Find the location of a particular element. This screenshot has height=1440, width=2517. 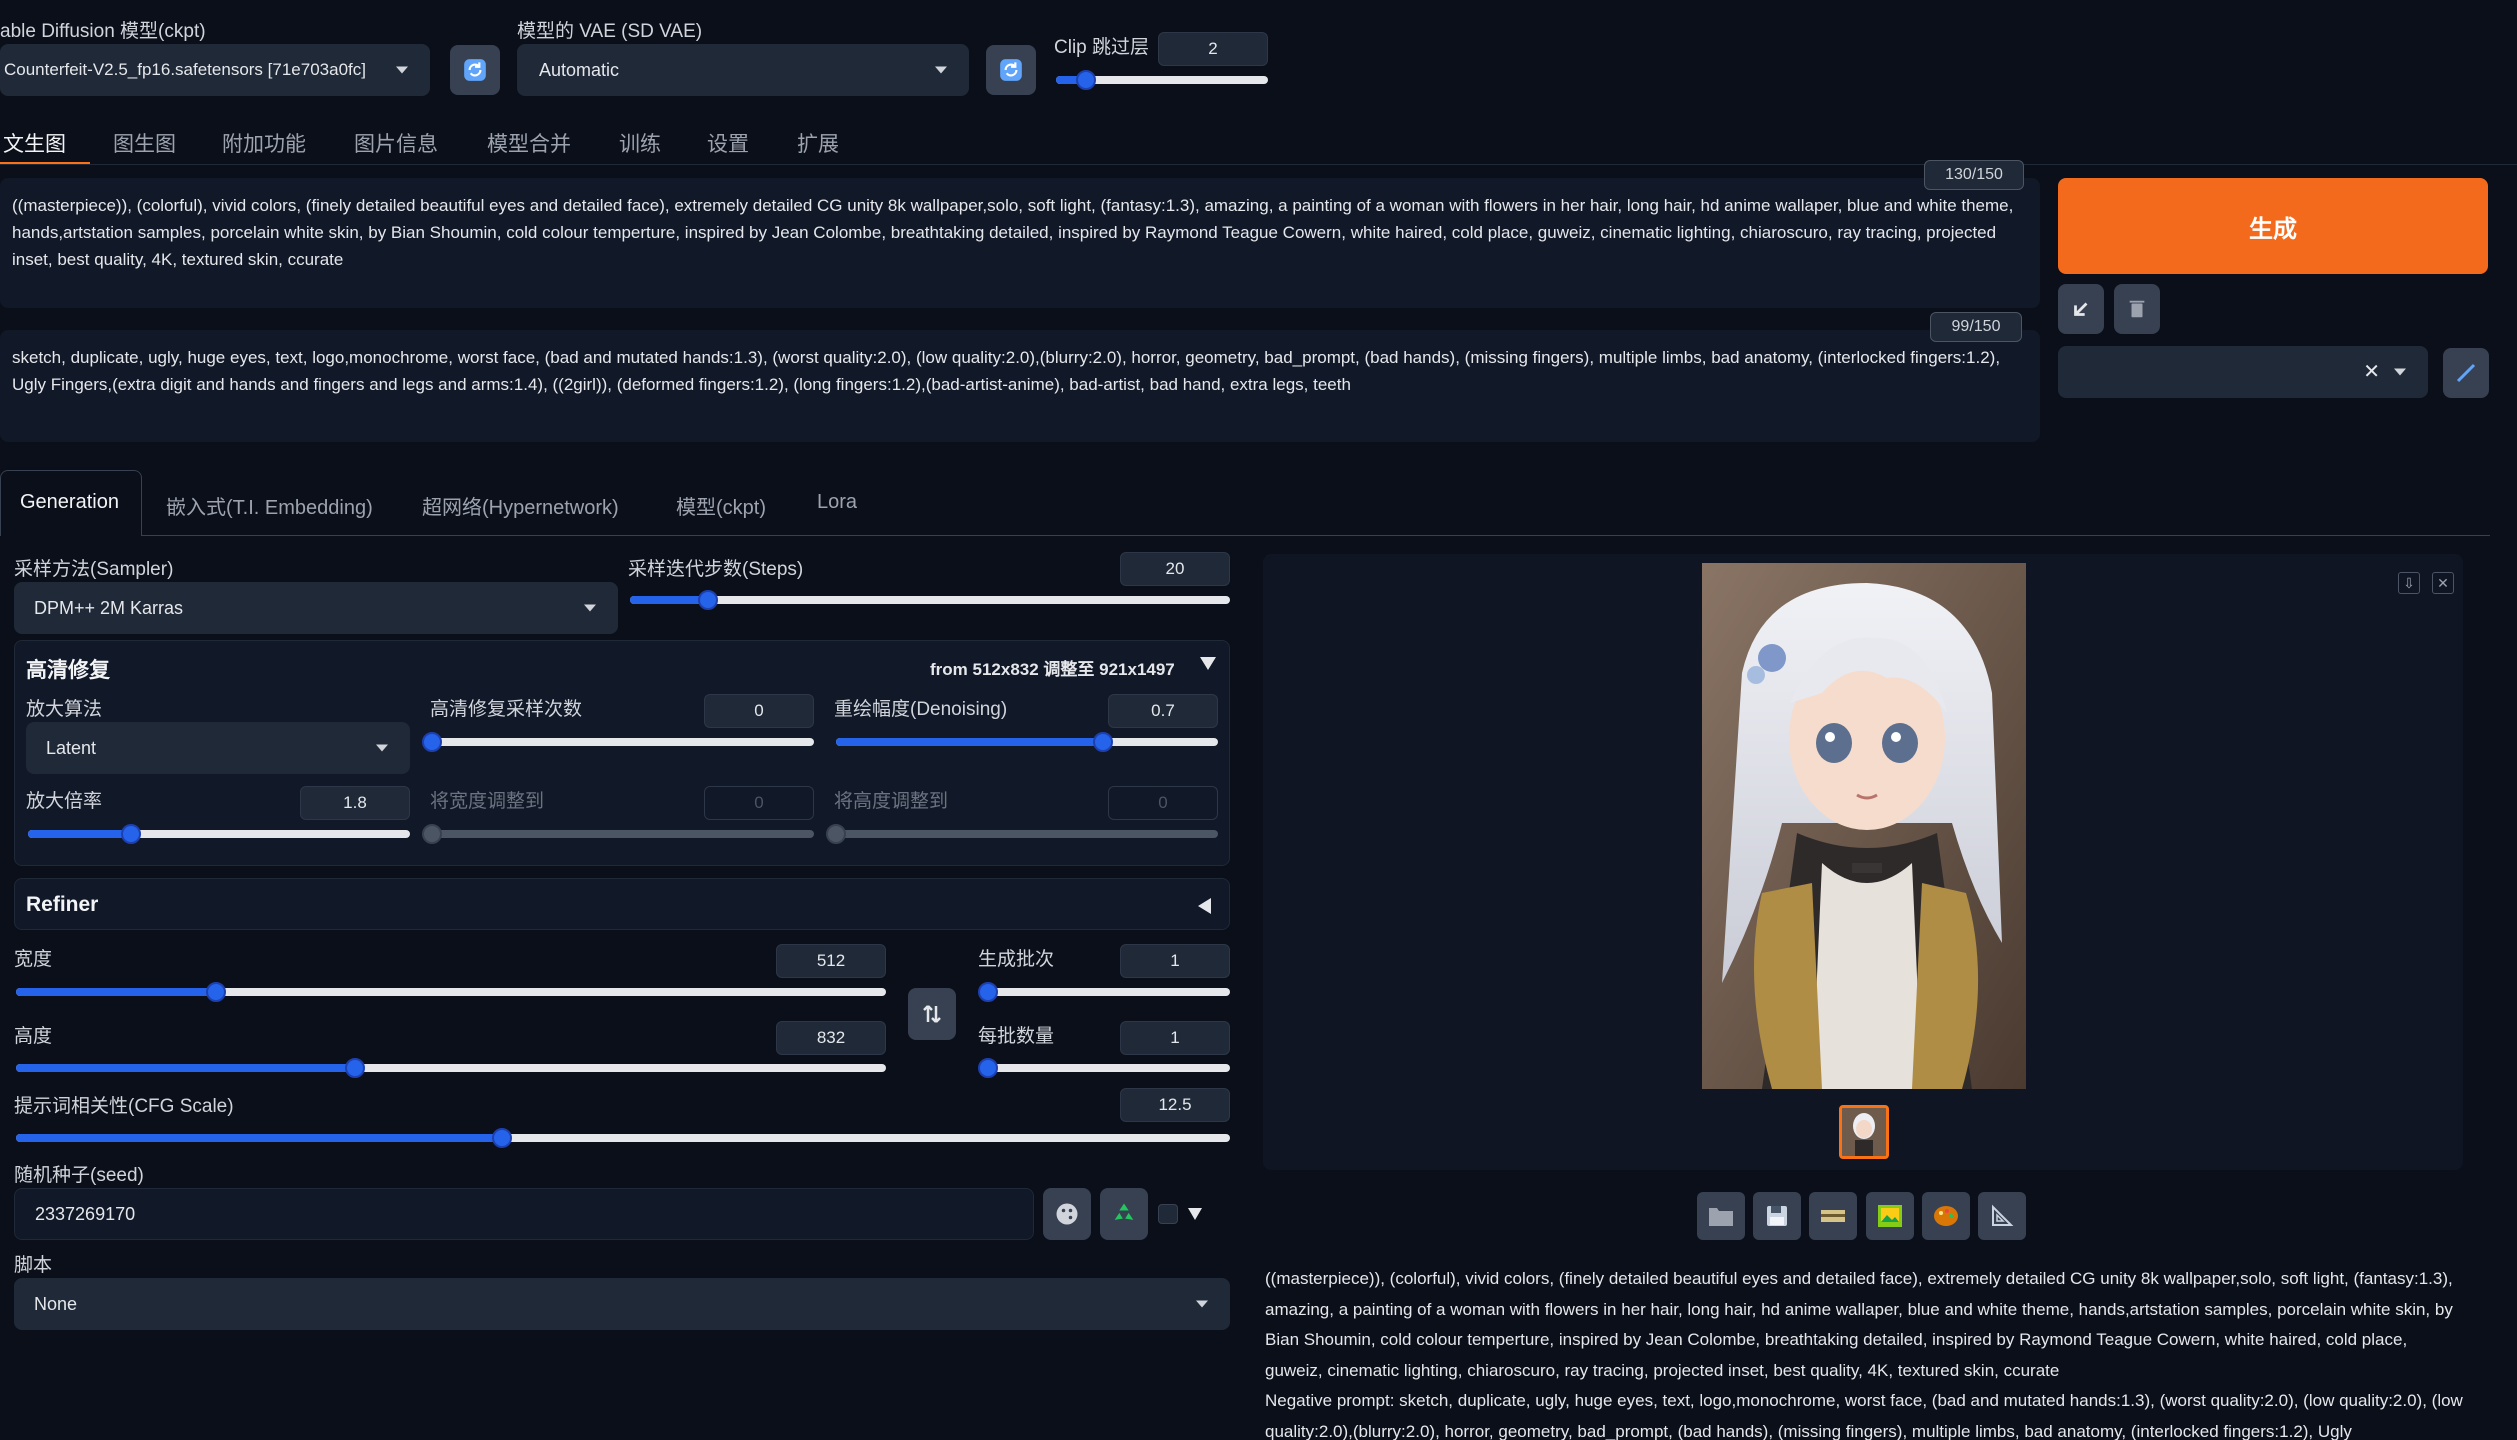

height-input: 832 is located at coordinates (831, 1038).